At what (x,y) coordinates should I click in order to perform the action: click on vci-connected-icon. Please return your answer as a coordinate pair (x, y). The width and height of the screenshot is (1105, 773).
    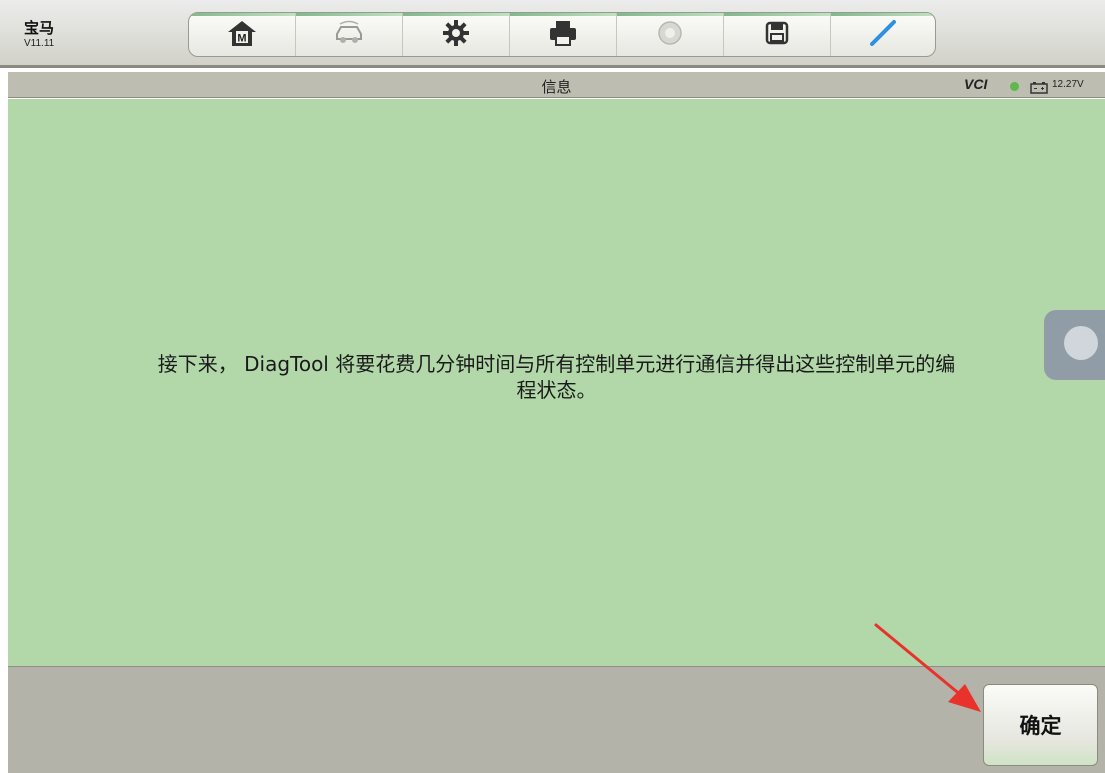
    Looking at the image, I should click on (1014, 86).